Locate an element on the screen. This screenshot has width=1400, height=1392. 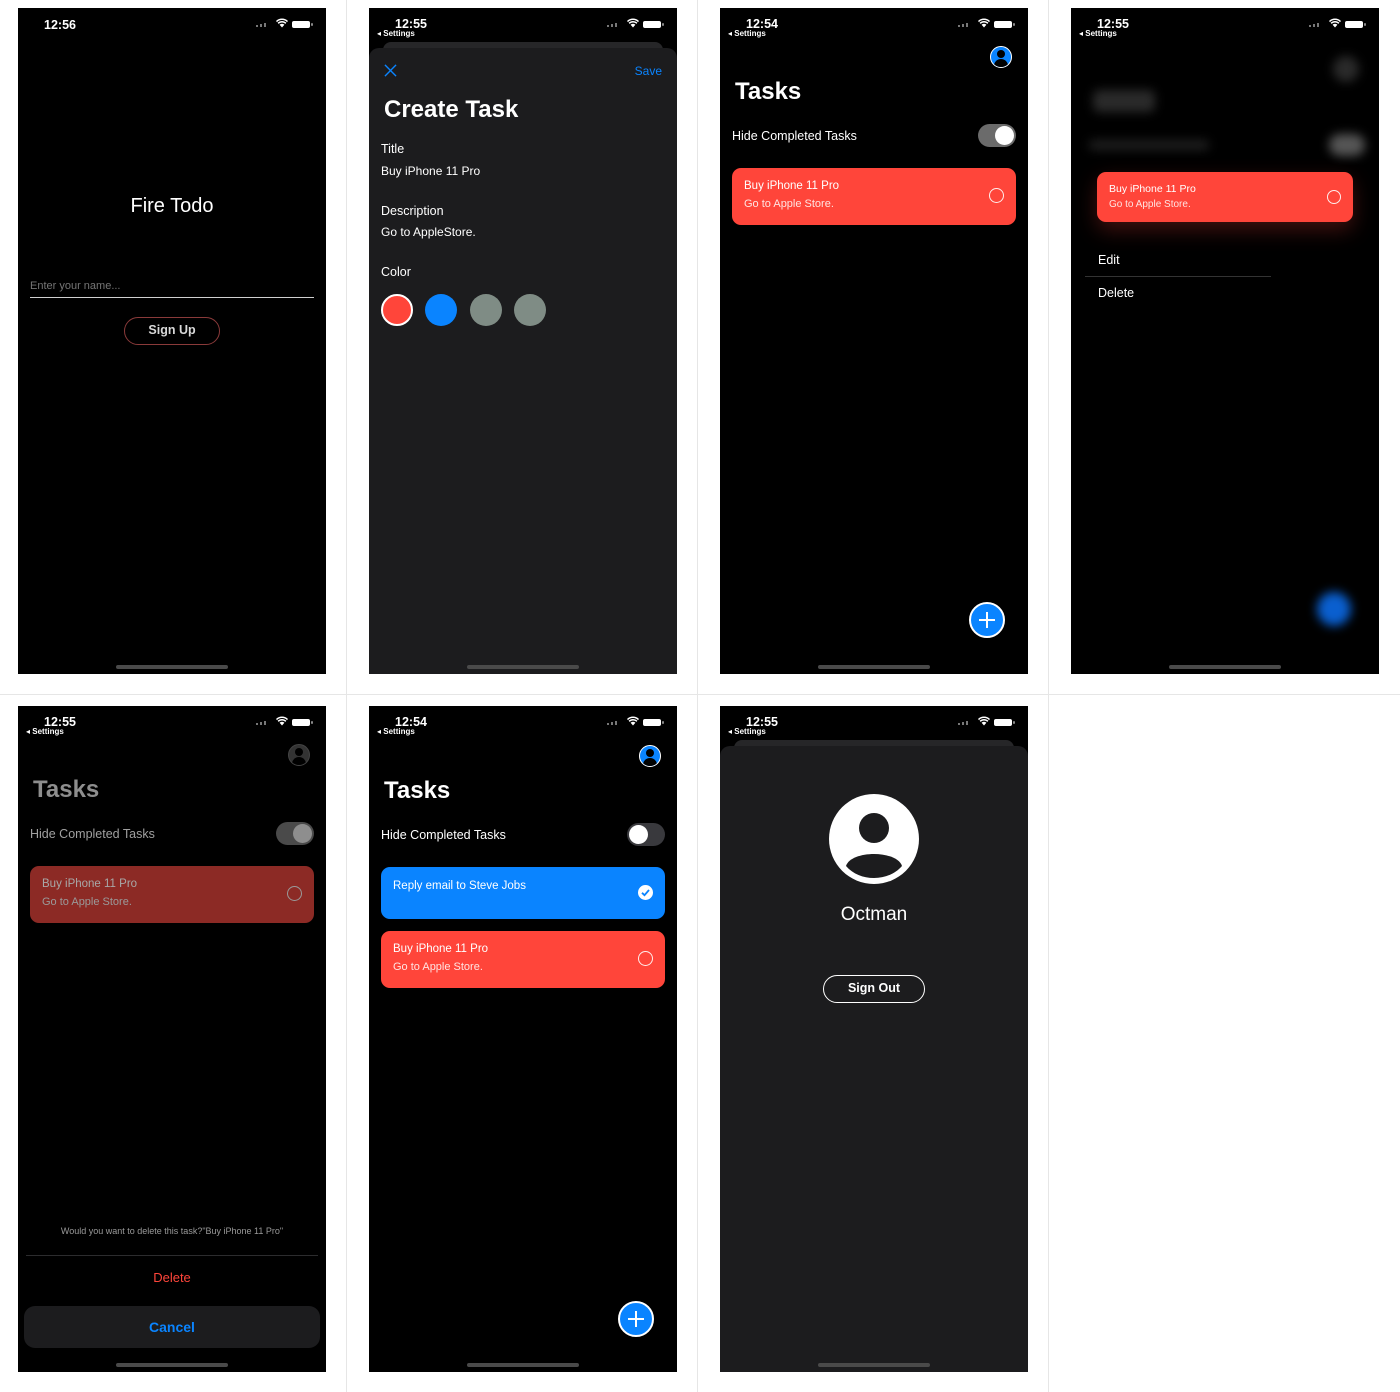
description-field: Go to AppleStore. is located at coordinates (428, 232).